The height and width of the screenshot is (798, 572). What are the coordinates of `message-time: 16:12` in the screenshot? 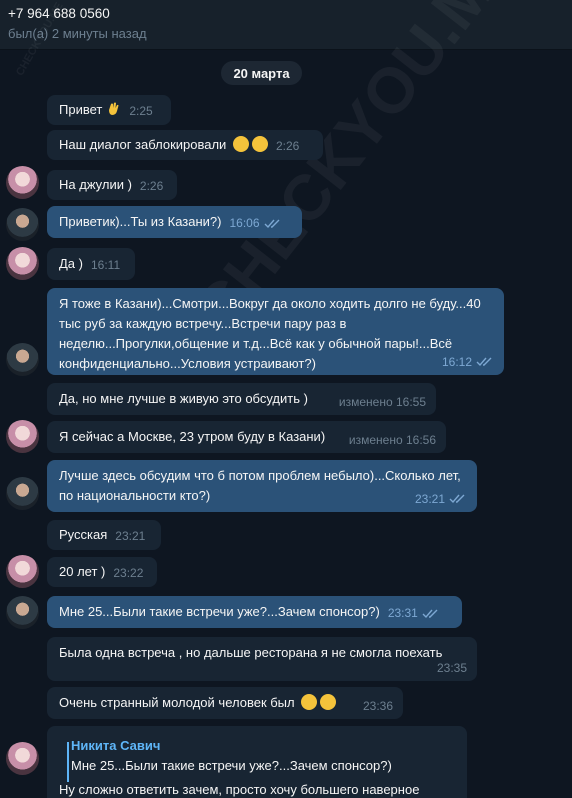 It's located at (468, 362).